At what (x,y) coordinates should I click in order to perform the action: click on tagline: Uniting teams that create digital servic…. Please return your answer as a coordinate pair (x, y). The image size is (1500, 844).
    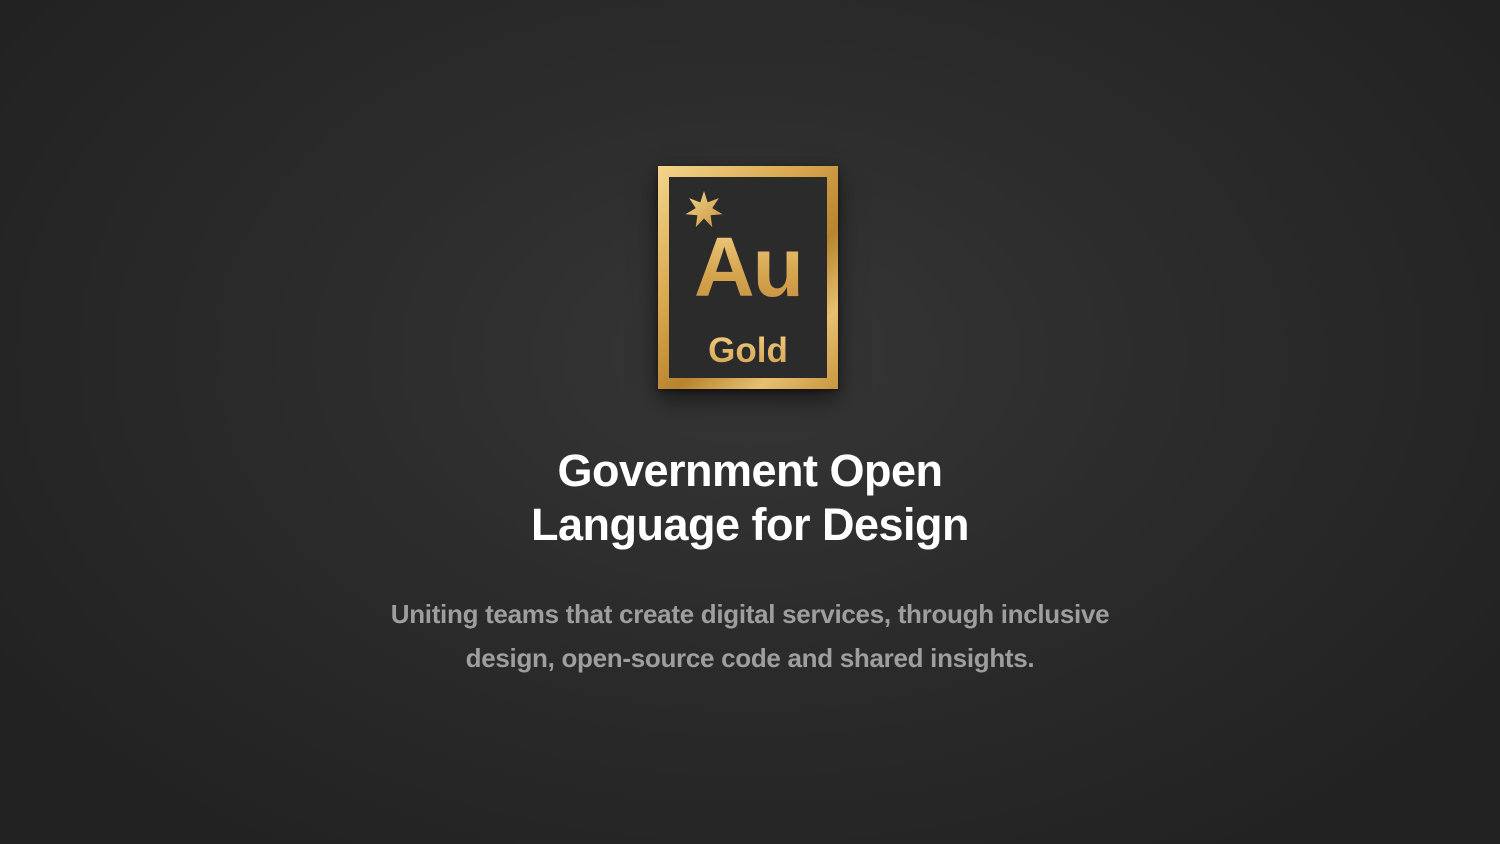
    Looking at the image, I should click on (750, 636).